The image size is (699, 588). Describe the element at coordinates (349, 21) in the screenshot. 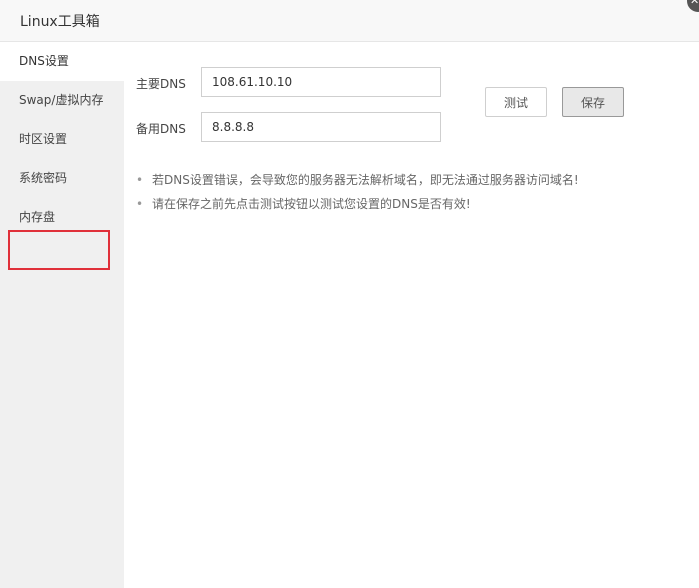

I see `title-bar: Linux工具箱 ✕` at that location.